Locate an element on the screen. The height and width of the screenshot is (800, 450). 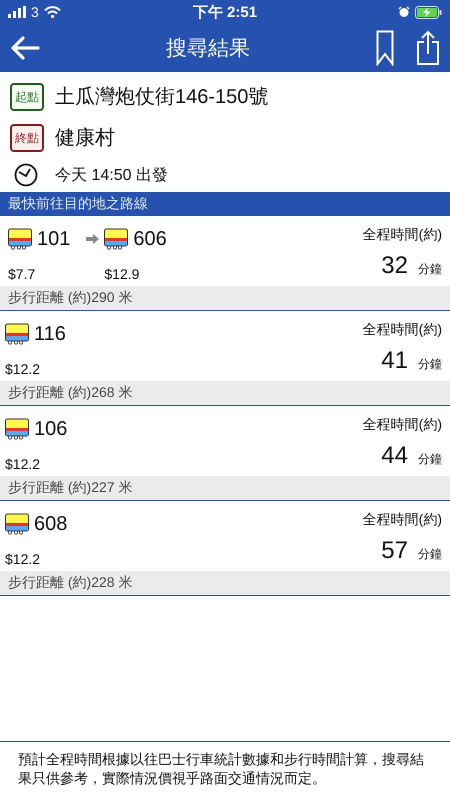
bookmark-icon is located at coordinates (385, 48).